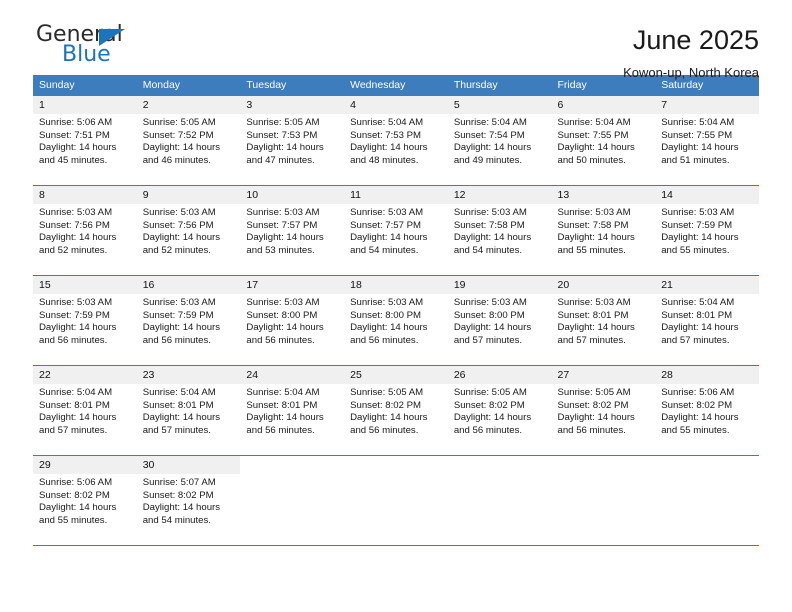  What do you see at coordinates (384, 160) in the screenshot?
I see `day-daylight2-text: and 48 minutes.` at bounding box center [384, 160].